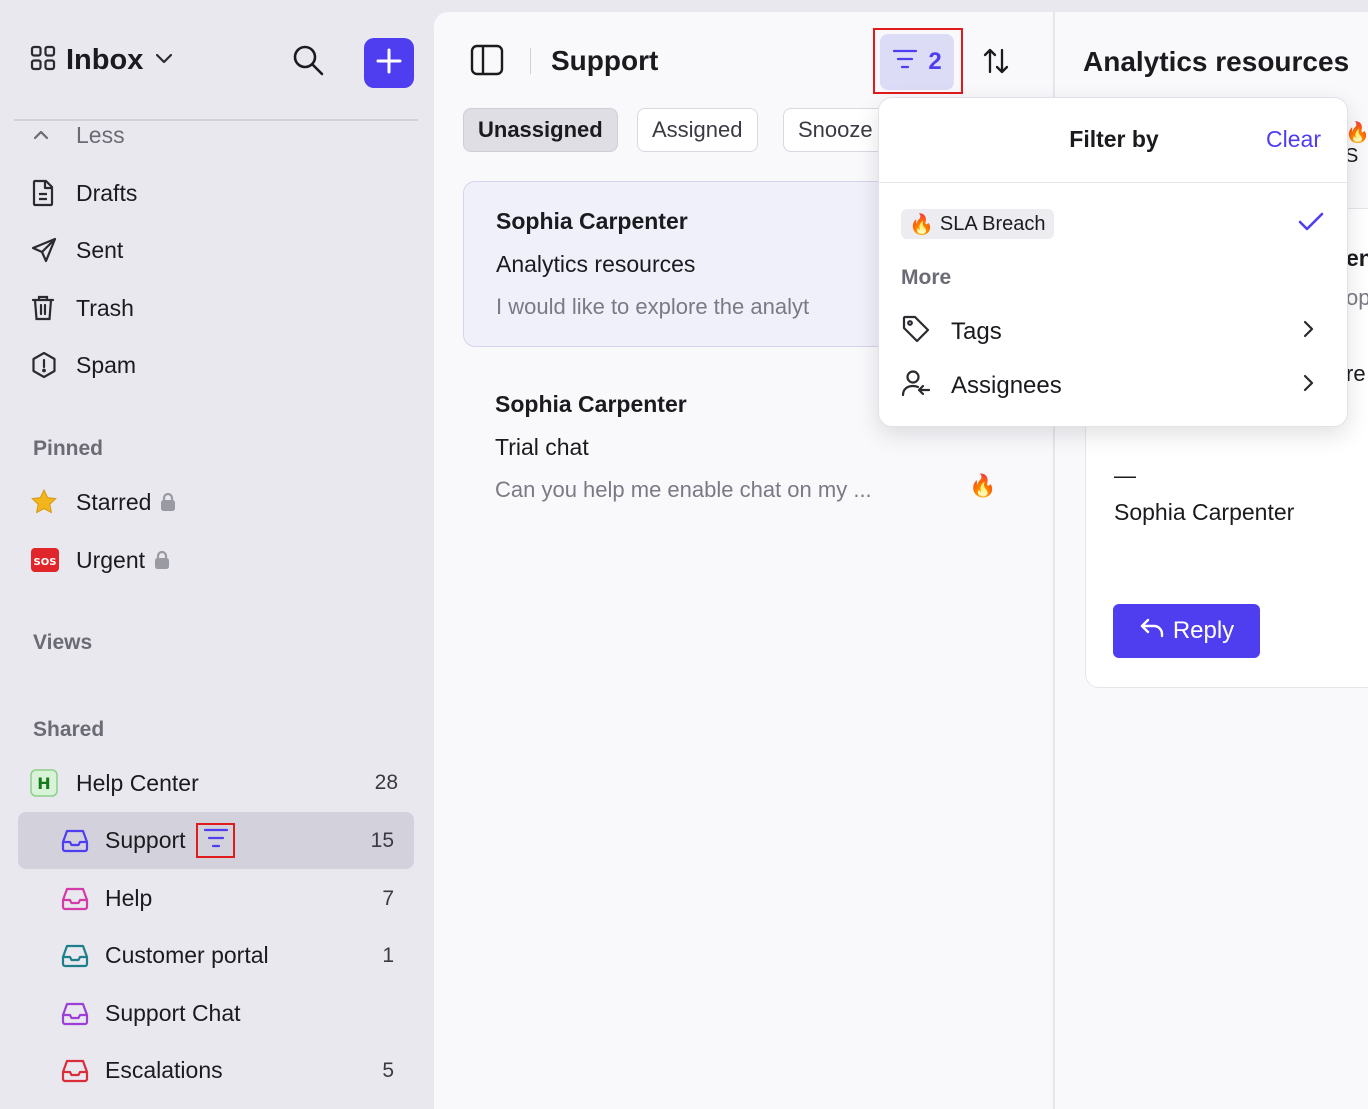  What do you see at coordinates (1125, 475) in the screenshot?
I see `signature-dash: —` at bounding box center [1125, 475].